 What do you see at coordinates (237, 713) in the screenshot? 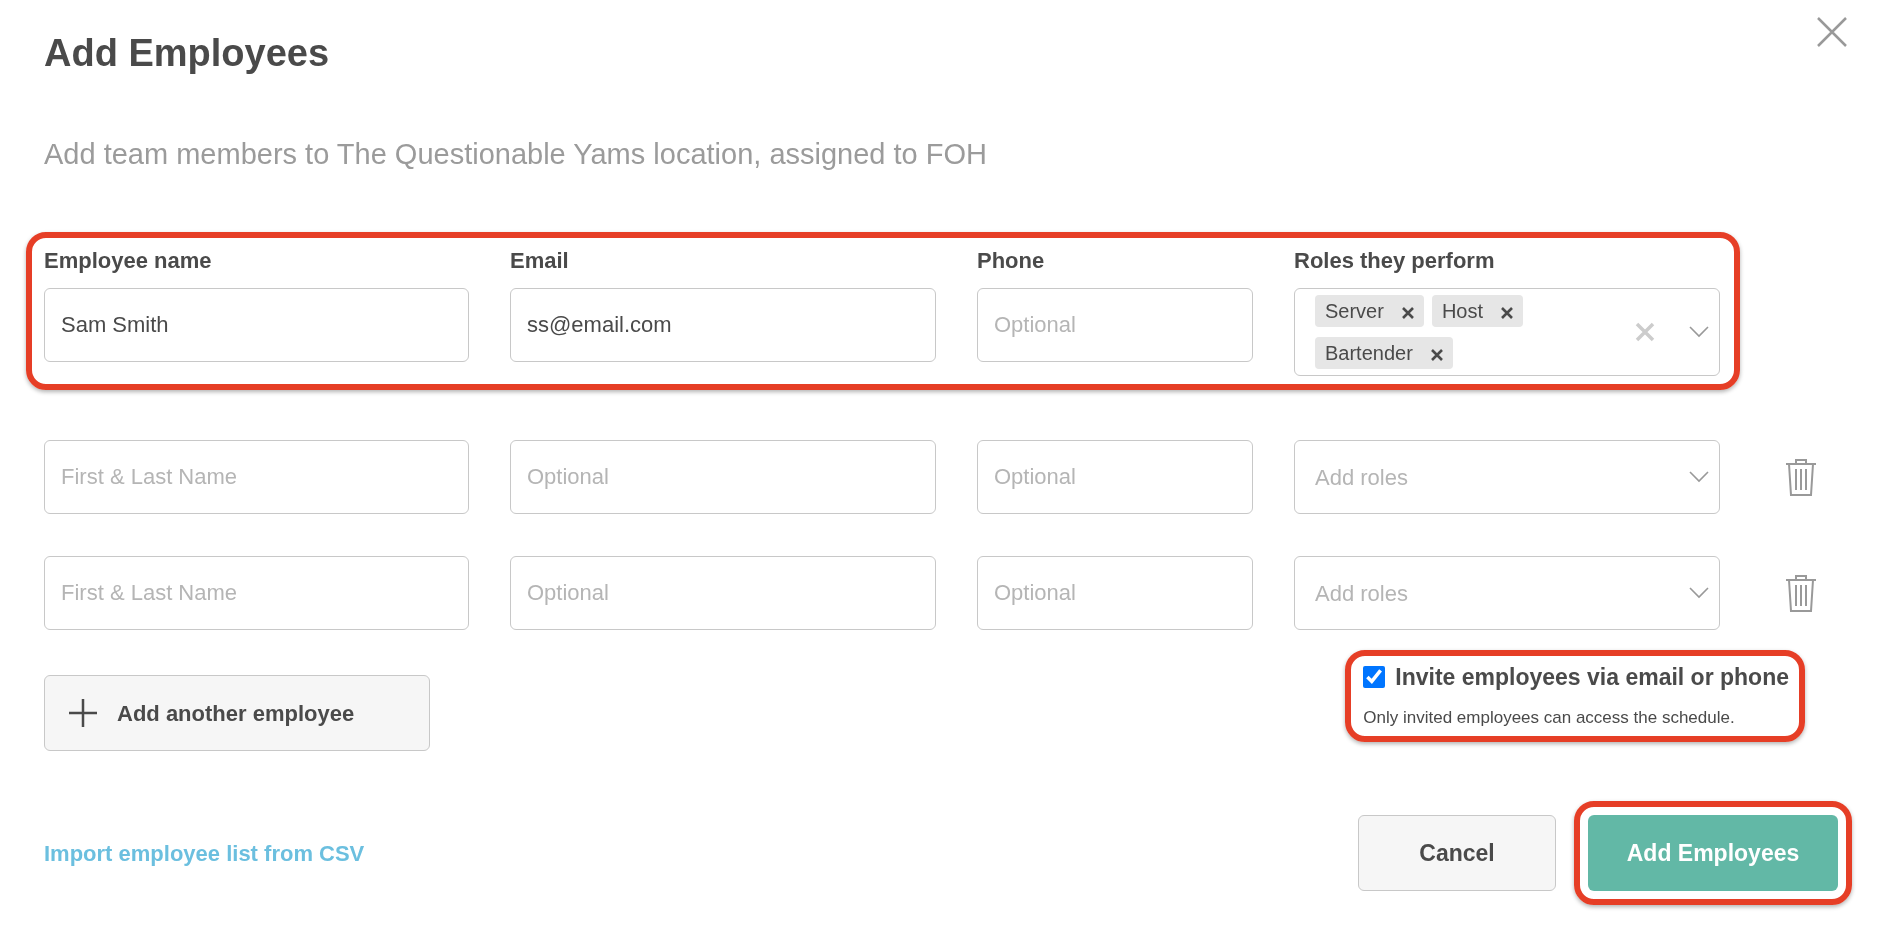
I see `add-employee-button: Add another employee` at bounding box center [237, 713].